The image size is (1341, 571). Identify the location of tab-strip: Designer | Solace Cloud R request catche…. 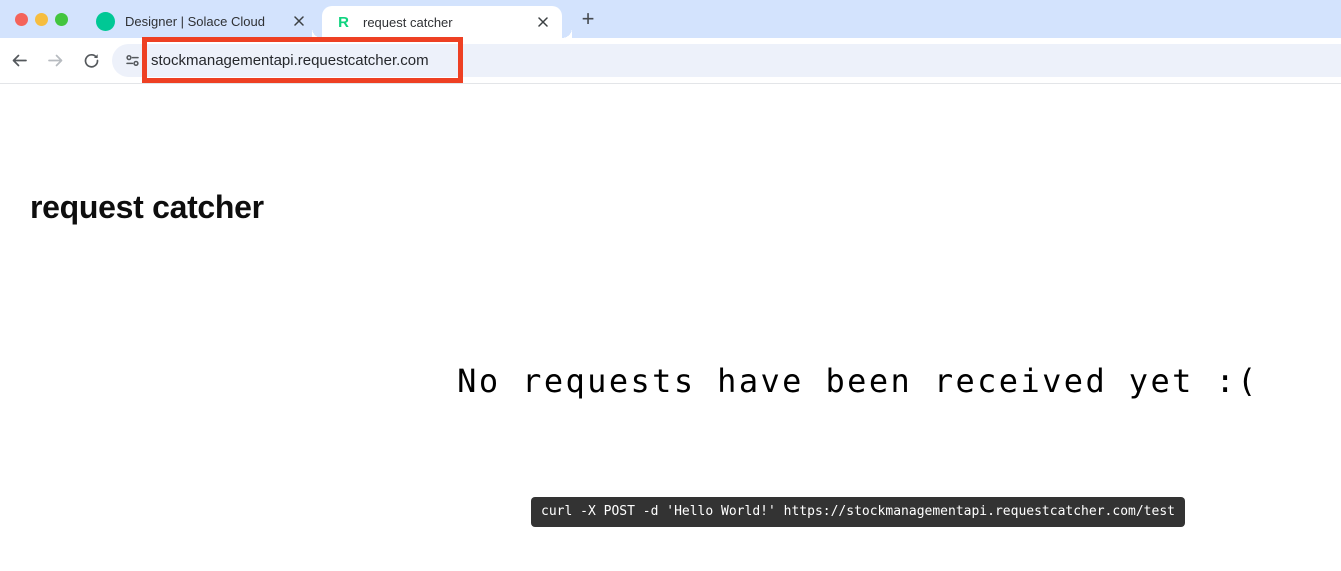
(670, 19).